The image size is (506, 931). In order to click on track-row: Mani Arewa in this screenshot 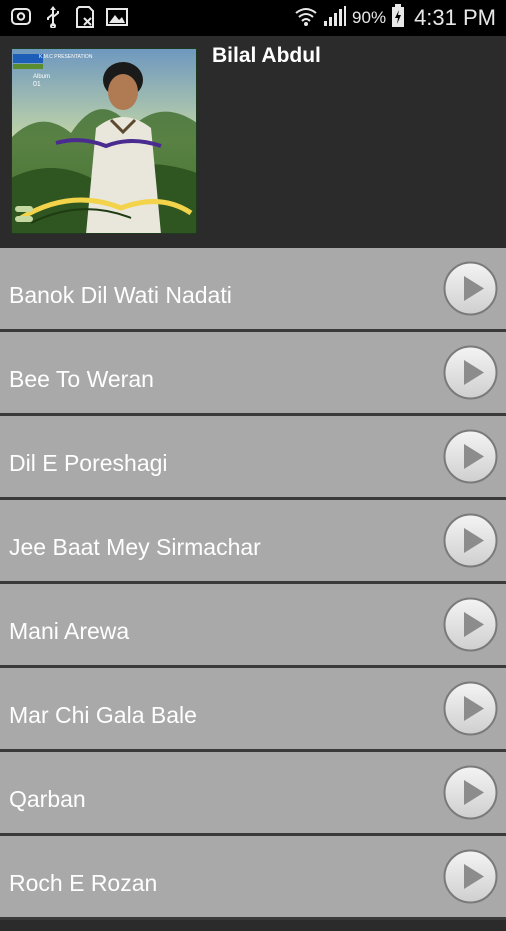, I will do `click(253, 626)`.